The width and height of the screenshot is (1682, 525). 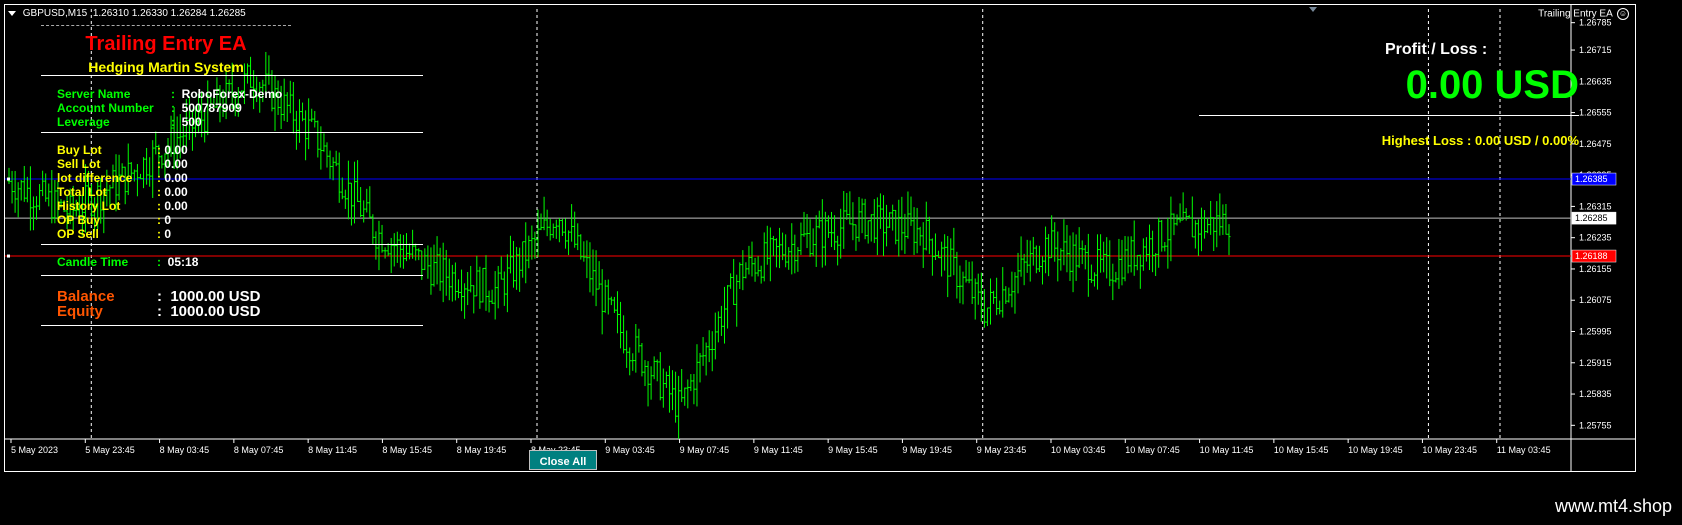 What do you see at coordinates (705, 450) in the screenshot?
I see `time-tick-label: 9 May 07:45` at bounding box center [705, 450].